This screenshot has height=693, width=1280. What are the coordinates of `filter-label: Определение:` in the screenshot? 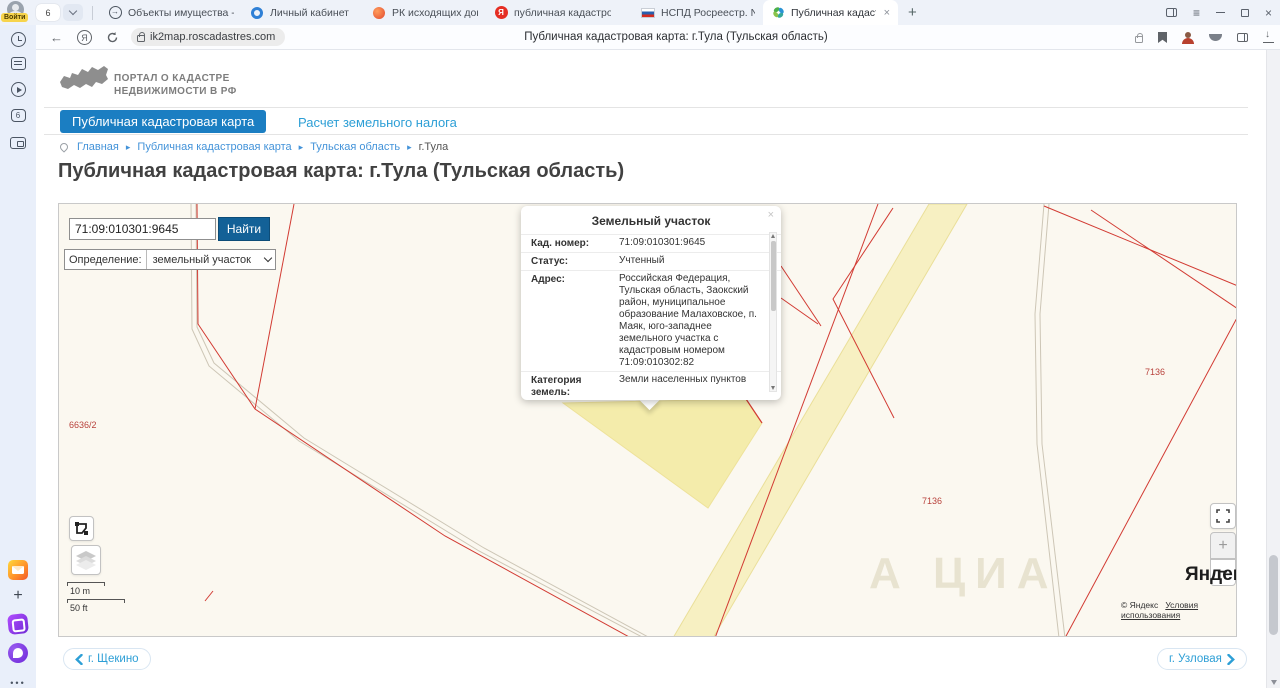 It's located at (105, 259).